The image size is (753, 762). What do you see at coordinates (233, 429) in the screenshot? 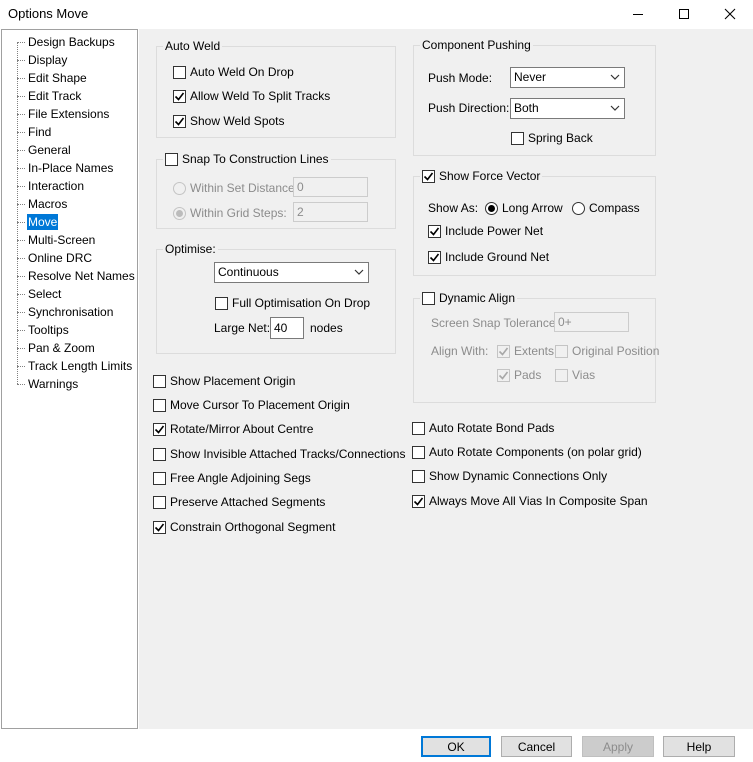
I see `rotate-mirror-about-centre-checkbox: Rotate/Mirror About Centre` at bounding box center [233, 429].